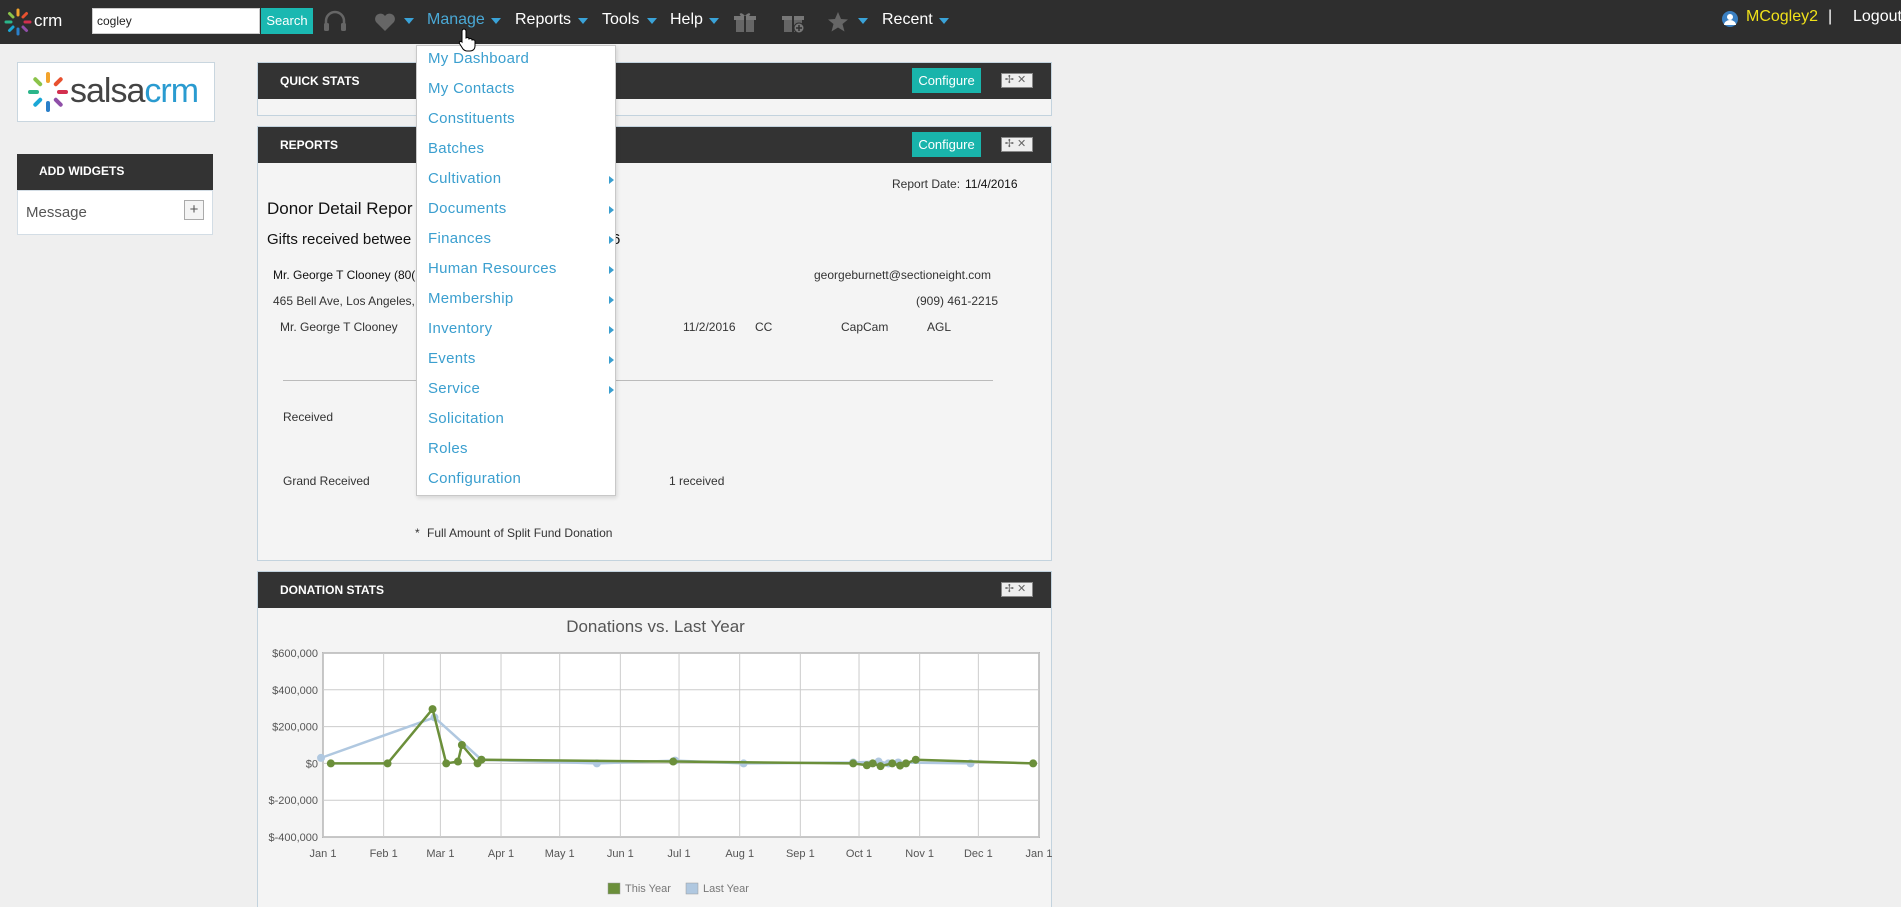 This screenshot has width=1901, height=907. Describe the element at coordinates (295, 728) in the screenshot. I see `y-tick-label: $200,000` at that location.